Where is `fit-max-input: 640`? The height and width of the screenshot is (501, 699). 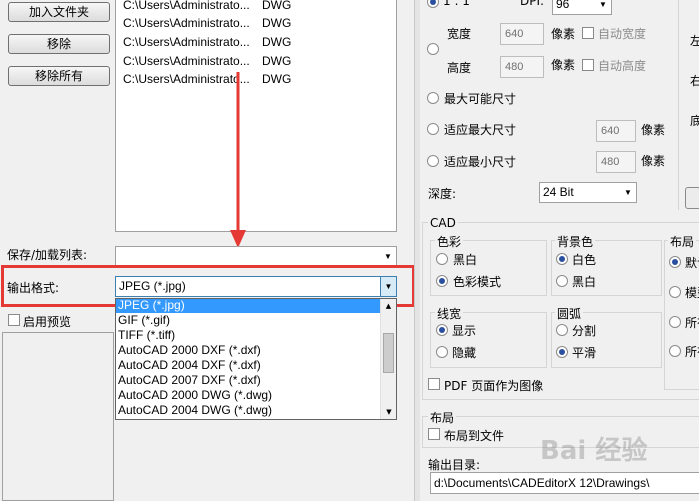
fit-max-input: 640 is located at coordinates (616, 131).